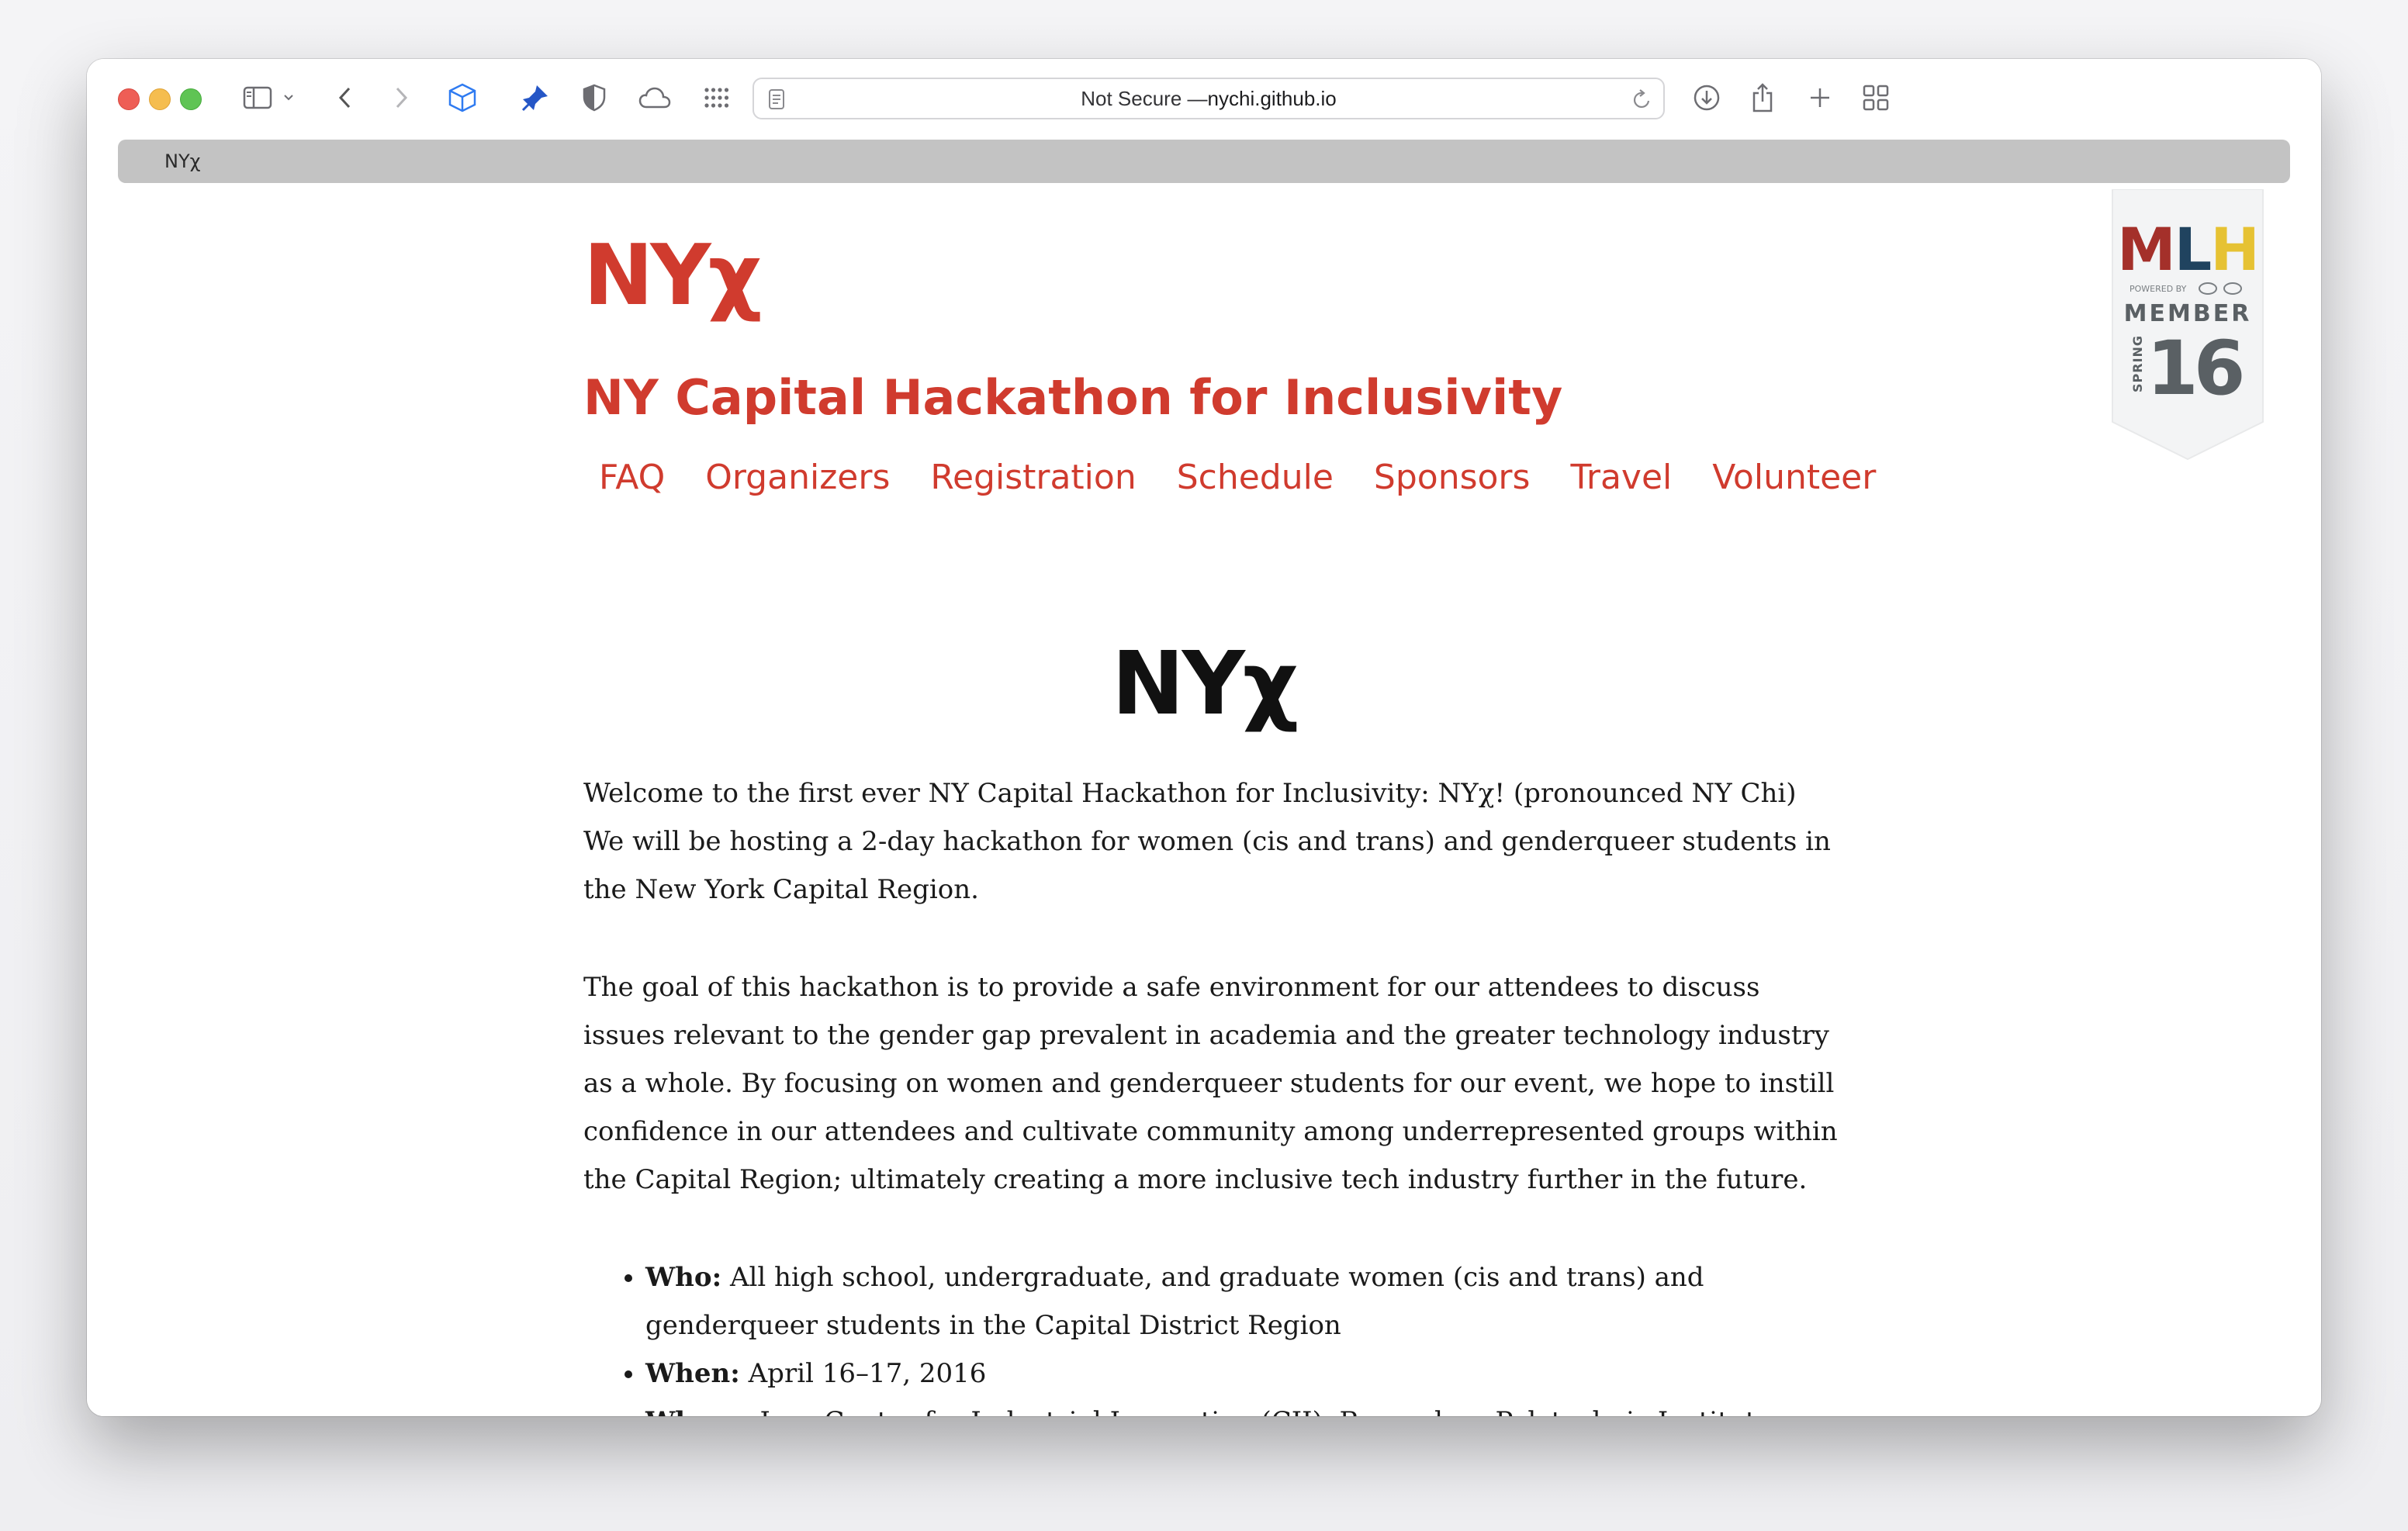 The width and height of the screenshot is (2408, 1531). Describe the element at coordinates (1242, 1374) in the screenshot. I see `list-item: When: April 16–17, 2016` at that location.